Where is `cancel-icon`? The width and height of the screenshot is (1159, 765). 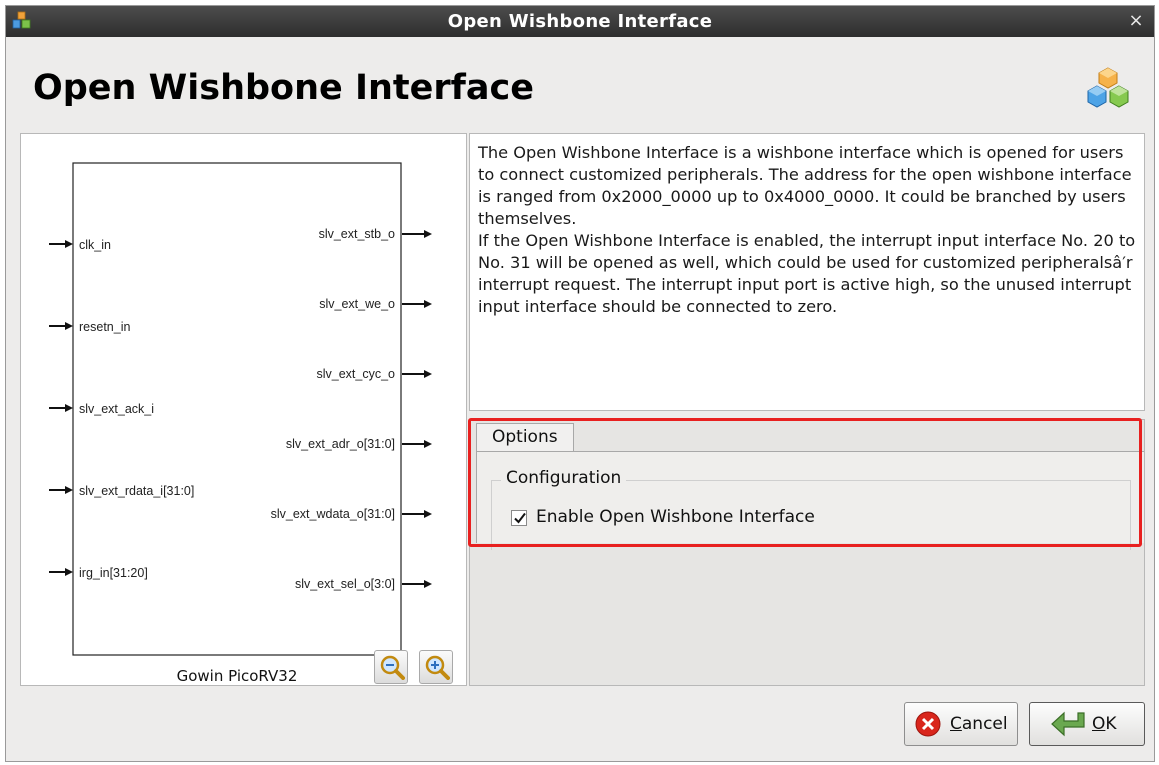 cancel-icon is located at coordinates (928, 726).